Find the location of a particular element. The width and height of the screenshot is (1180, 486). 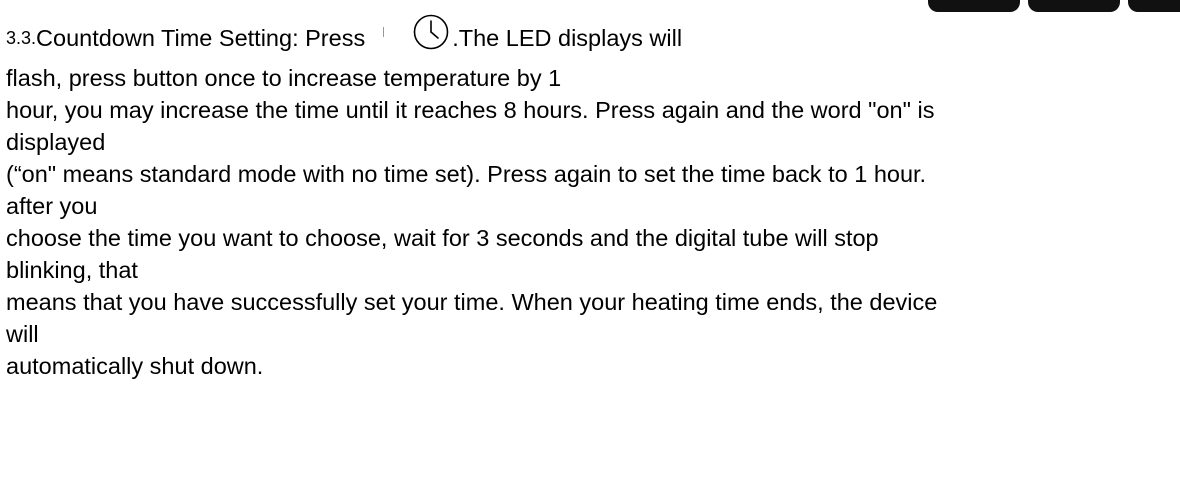

corner-decoration is located at coordinates (1054, 6).